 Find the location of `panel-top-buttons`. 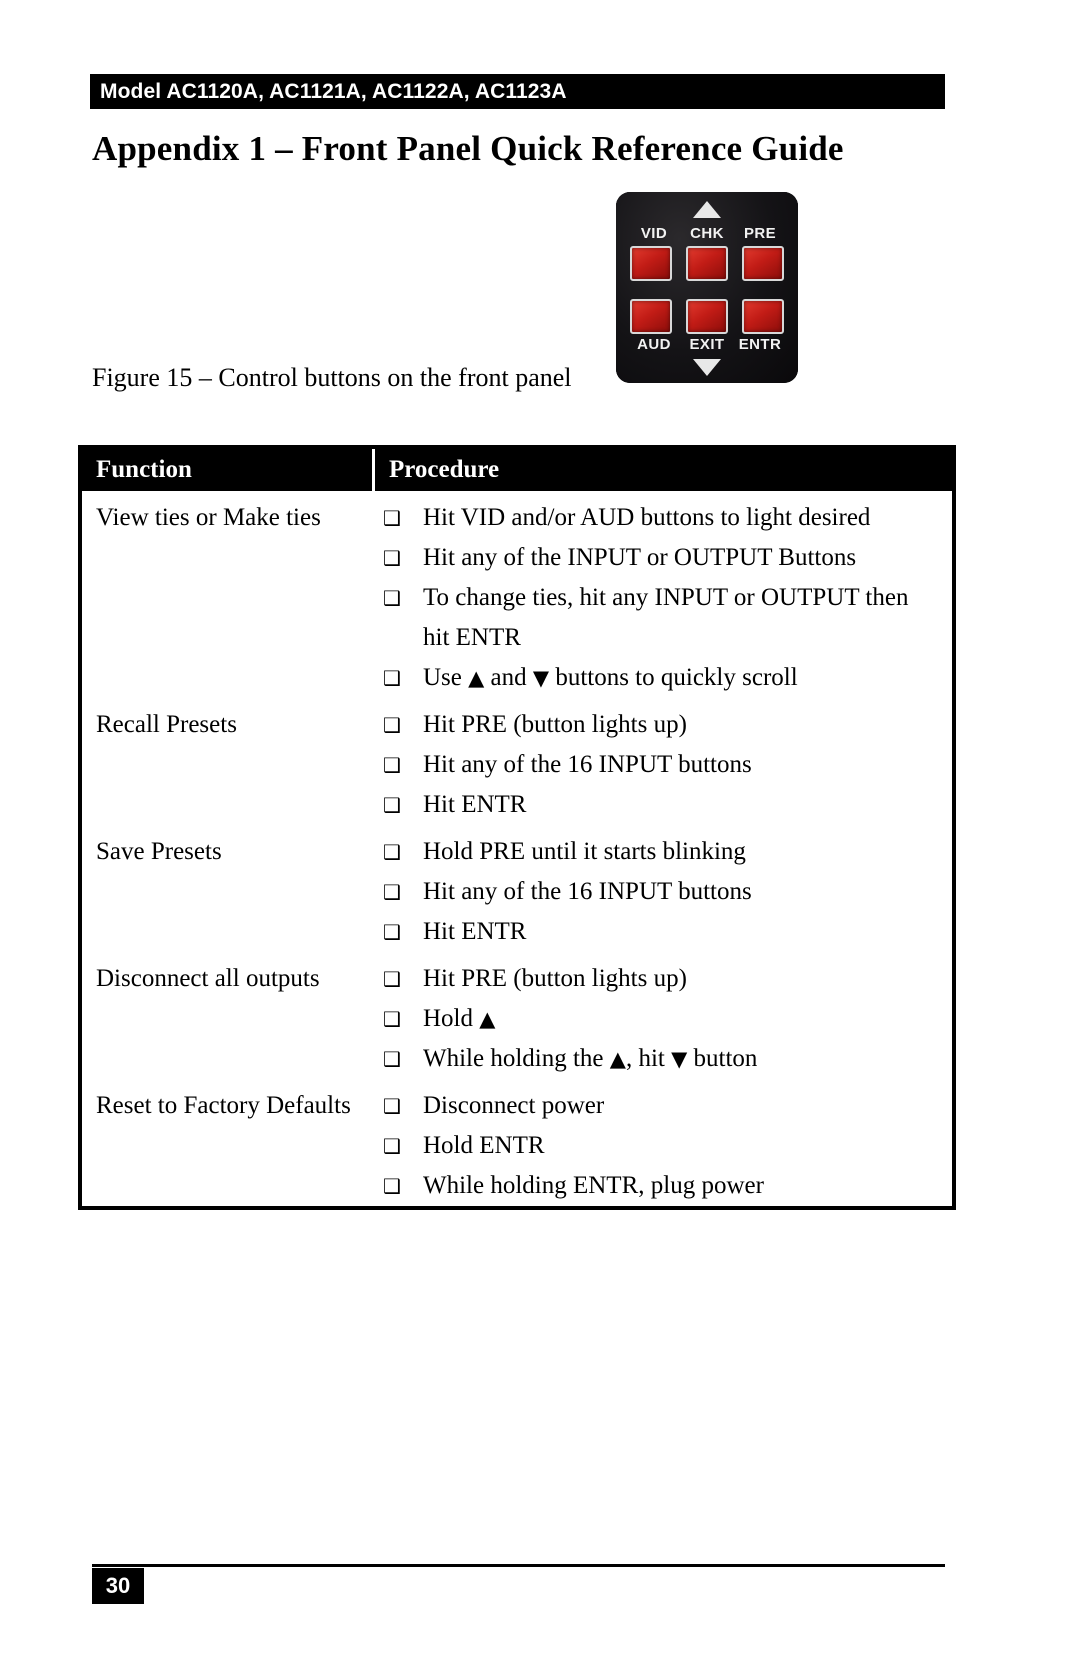

panel-top-buttons is located at coordinates (707, 263).